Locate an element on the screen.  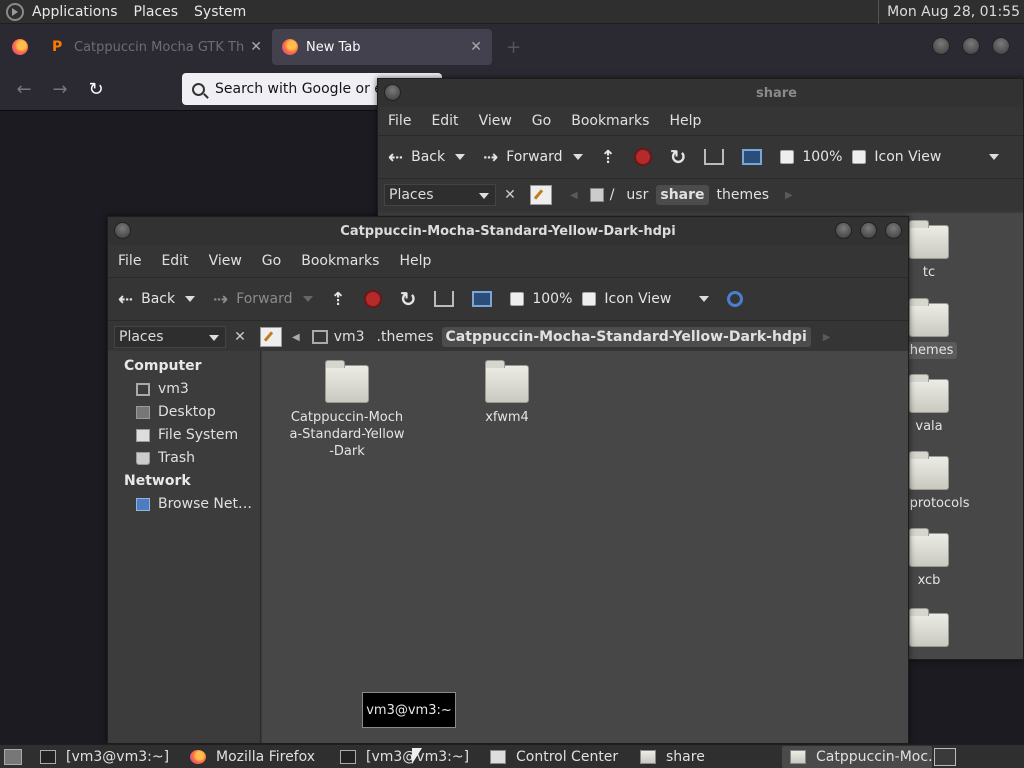
crumb-themes: .themes is located at coordinates (405, 337).